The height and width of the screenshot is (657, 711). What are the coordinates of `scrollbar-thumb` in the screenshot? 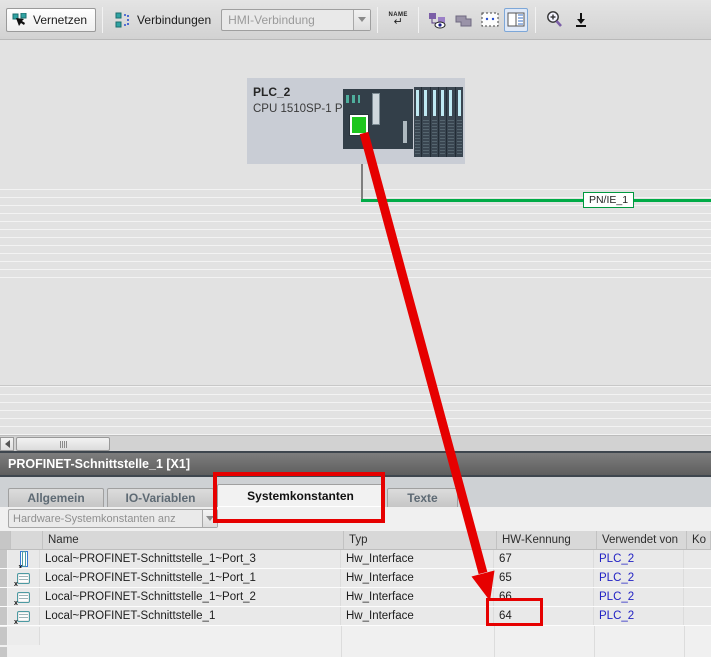 It's located at (63, 444).